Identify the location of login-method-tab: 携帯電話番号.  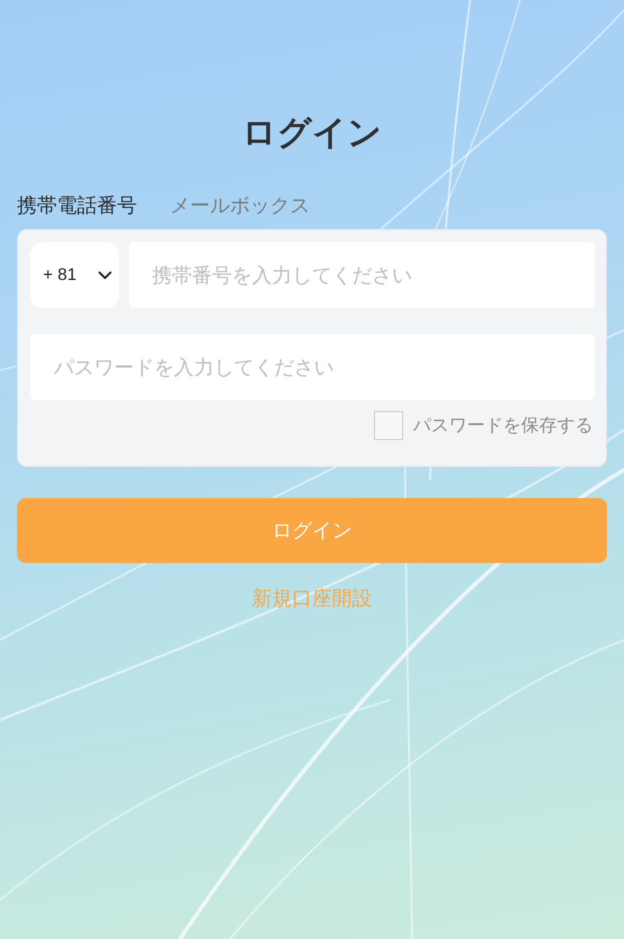
(77, 205).